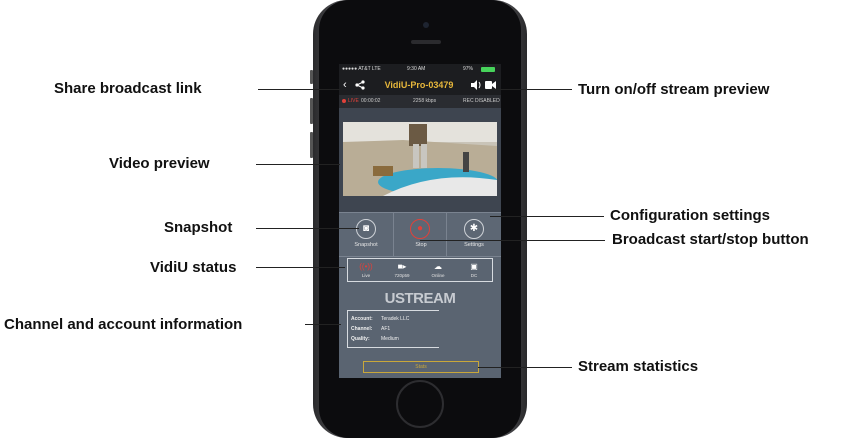 The image size is (860, 438). What do you see at coordinates (474, 266) in the screenshot?
I see `power-plug-icon: ▣` at bounding box center [474, 266].